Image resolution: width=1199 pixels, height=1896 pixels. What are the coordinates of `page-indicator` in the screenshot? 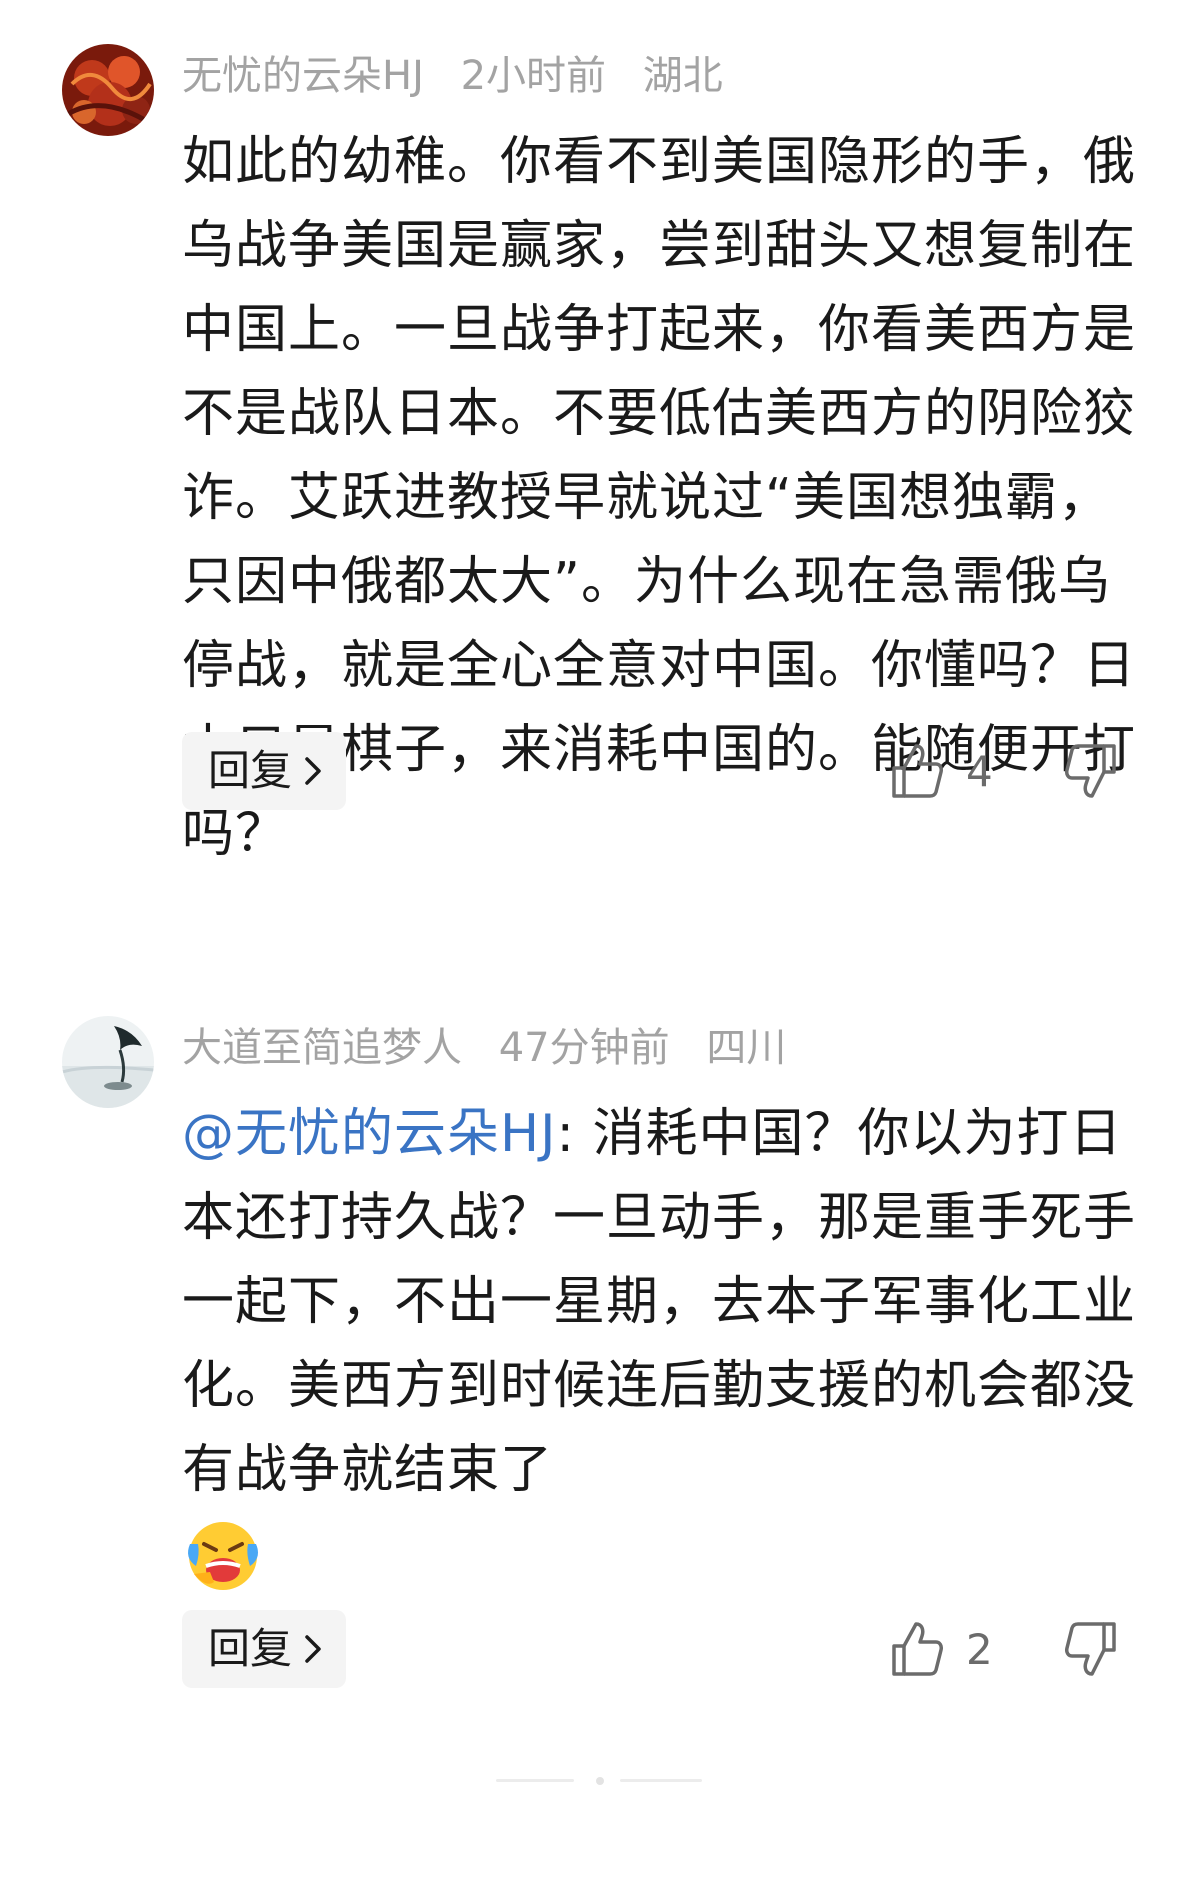 It's located at (601, 1781).